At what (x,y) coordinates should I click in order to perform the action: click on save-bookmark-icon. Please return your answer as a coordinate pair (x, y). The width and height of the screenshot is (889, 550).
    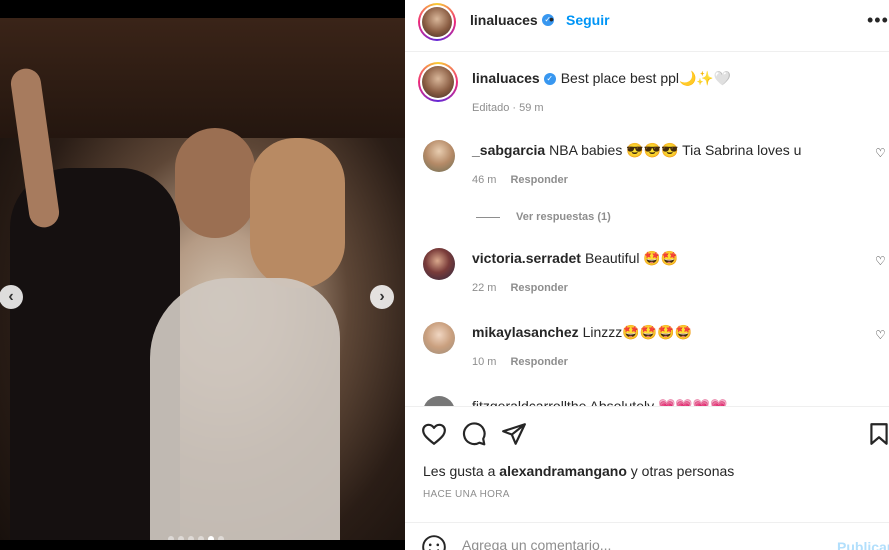
    Looking at the image, I should click on (877, 434).